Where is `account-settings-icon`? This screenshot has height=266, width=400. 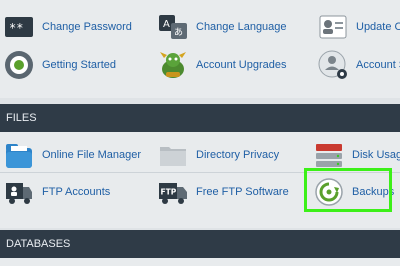
account-settings-icon is located at coordinates (333, 65).